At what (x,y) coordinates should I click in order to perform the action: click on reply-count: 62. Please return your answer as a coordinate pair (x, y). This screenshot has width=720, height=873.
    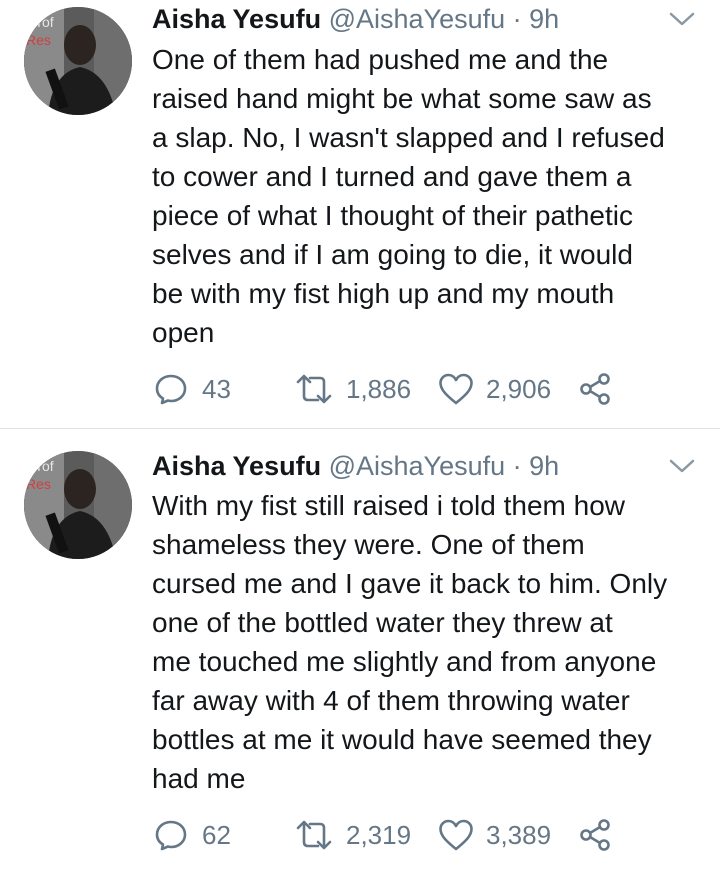
    Looking at the image, I should click on (216, 834).